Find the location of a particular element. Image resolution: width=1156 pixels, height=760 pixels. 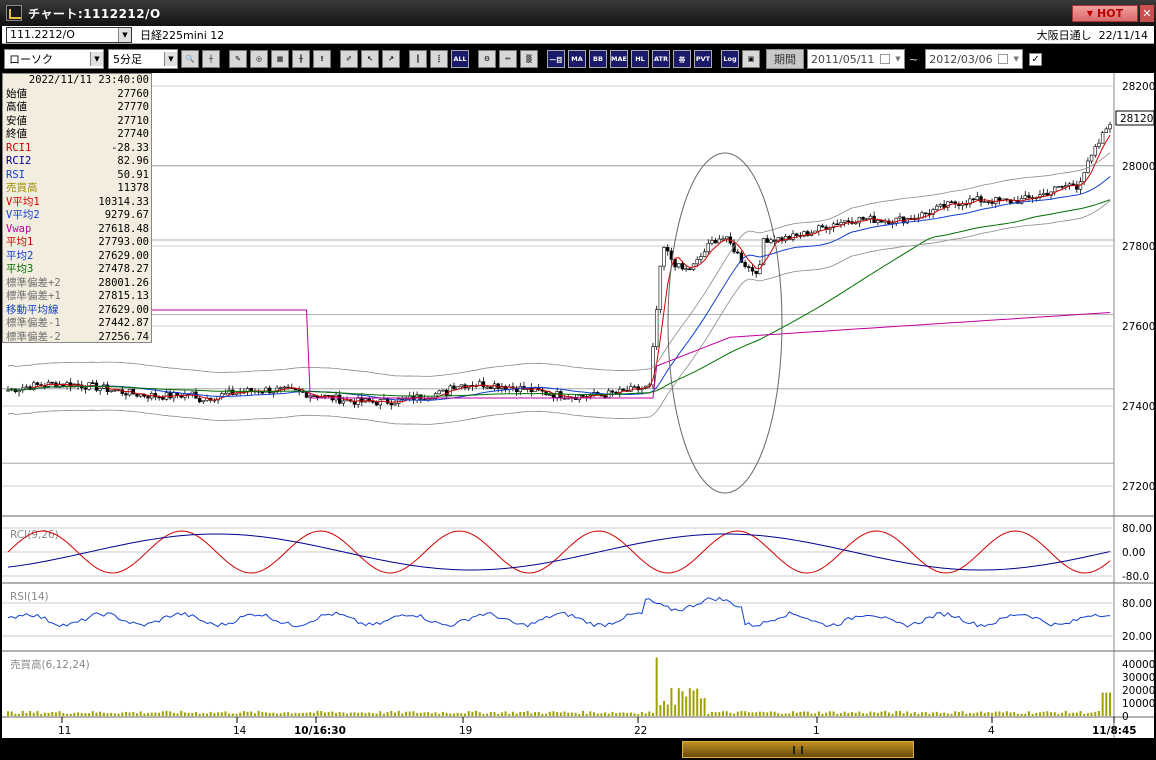

tick2-icon: ┋ is located at coordinates (439, 59).